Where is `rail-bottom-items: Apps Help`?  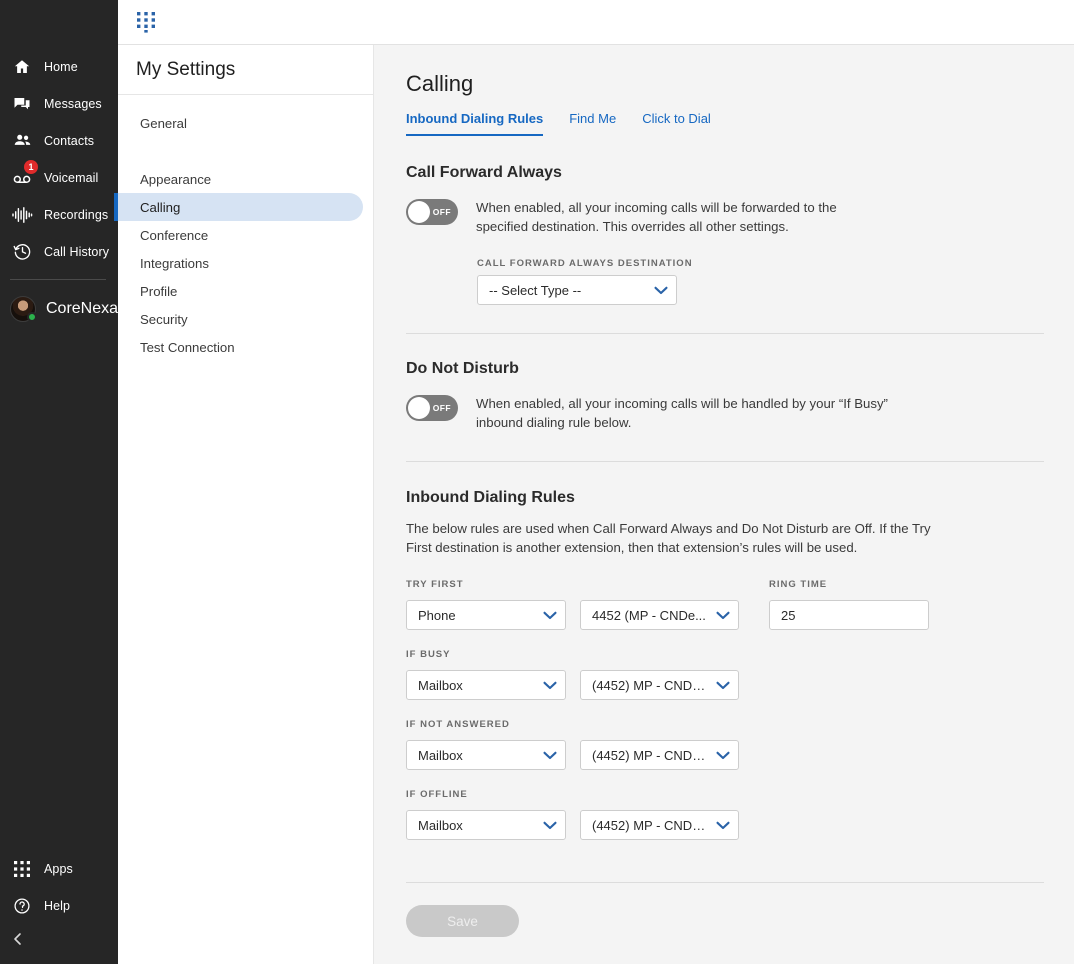
rail-bottom-items: Apps Help is located at coordinates (59, 907).